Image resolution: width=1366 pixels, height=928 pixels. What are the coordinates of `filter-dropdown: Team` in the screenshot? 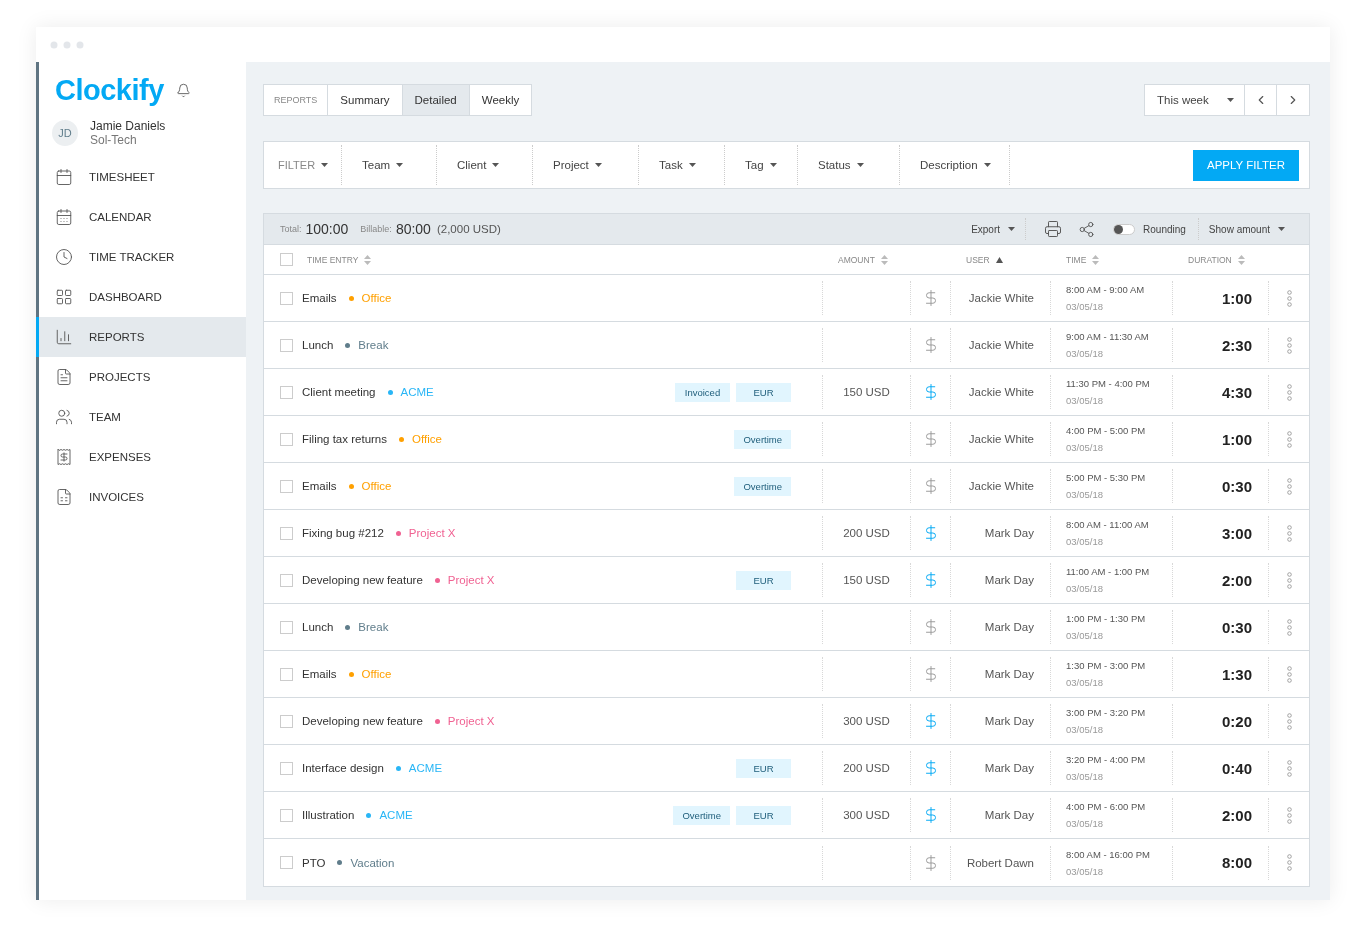 It's located at (389, 165).